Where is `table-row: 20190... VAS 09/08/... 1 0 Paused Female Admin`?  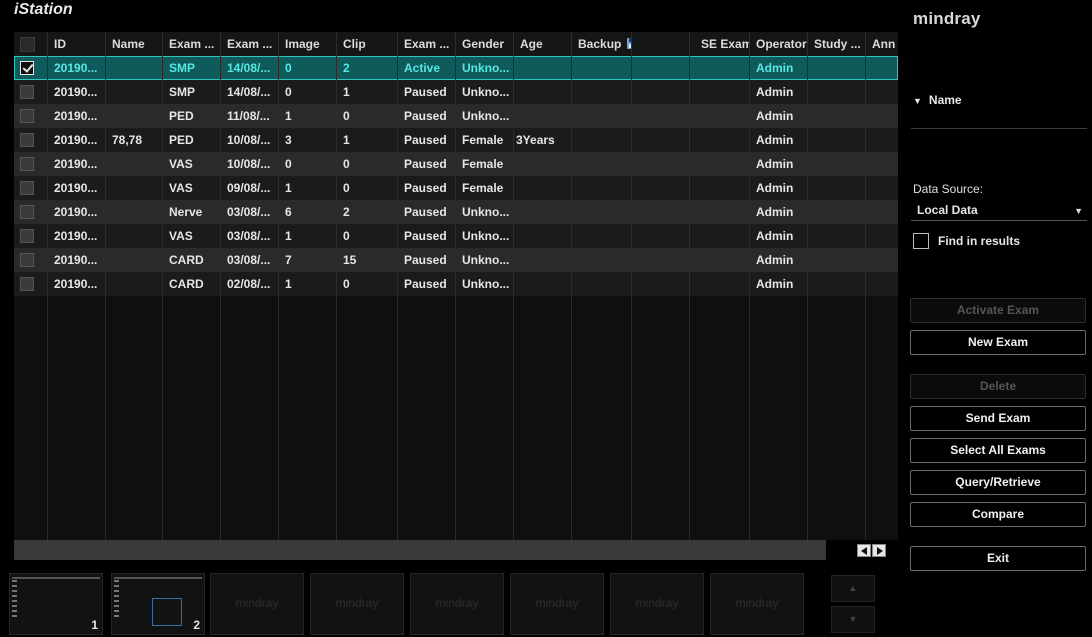 table-row: 20190... VAS 09/08/... 1 0 Paused Female Admin is located at coordinates (456, 188).